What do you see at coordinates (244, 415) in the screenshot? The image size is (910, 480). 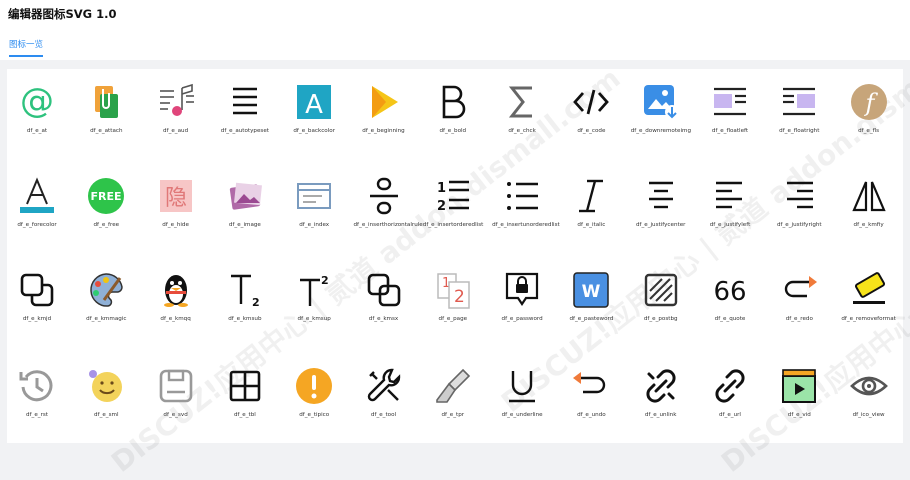 I see `icon-label: df_e_tbl` at bounding box center [244, 415].